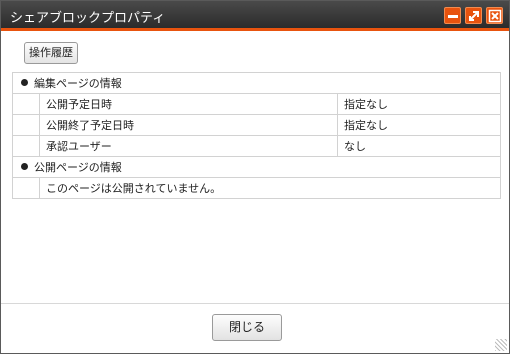 The image size is (510, 354). What do you see at coordinates (51, 53) in the screenshot?
I see `operation-history-button: 操作履歴` at bounding box center [51, 53].